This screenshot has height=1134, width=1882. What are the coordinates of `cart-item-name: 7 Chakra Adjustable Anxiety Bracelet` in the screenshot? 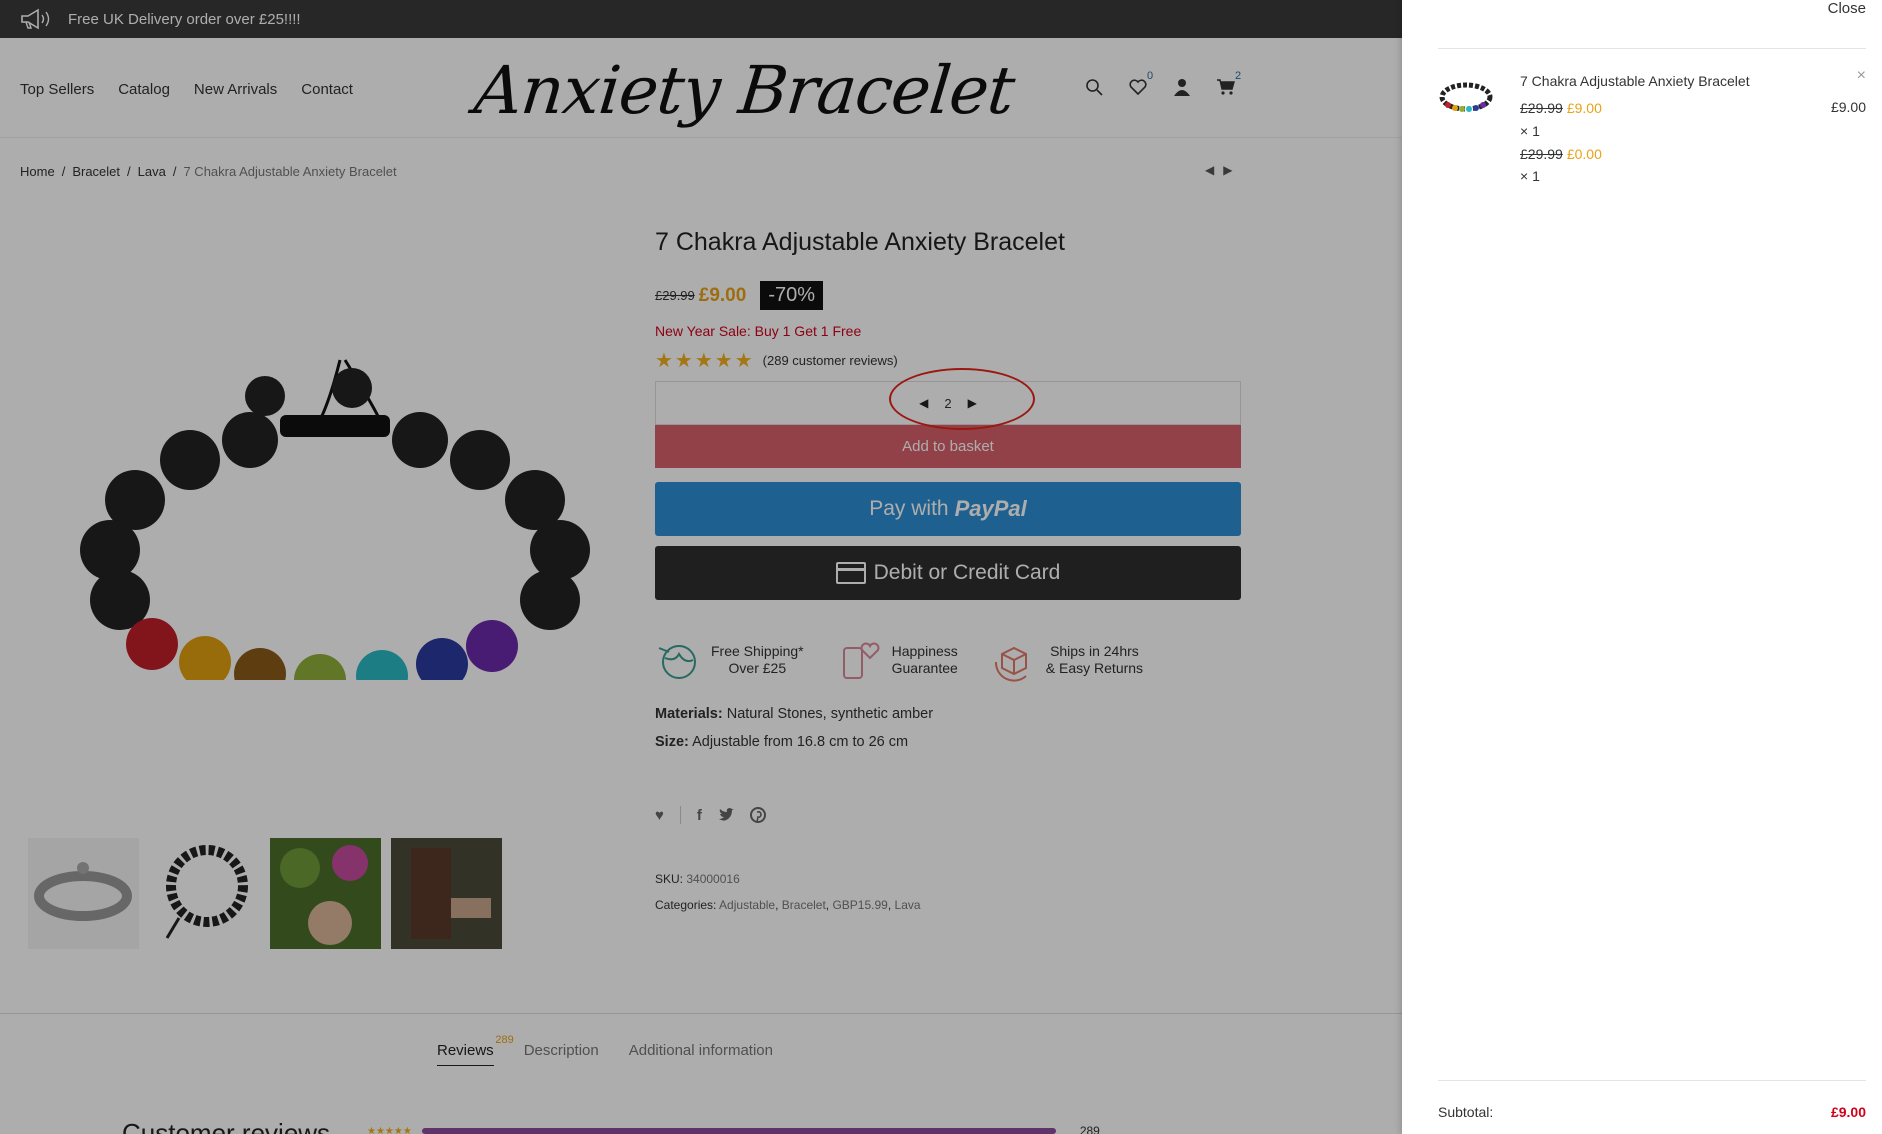 It's located at (1635, 81).